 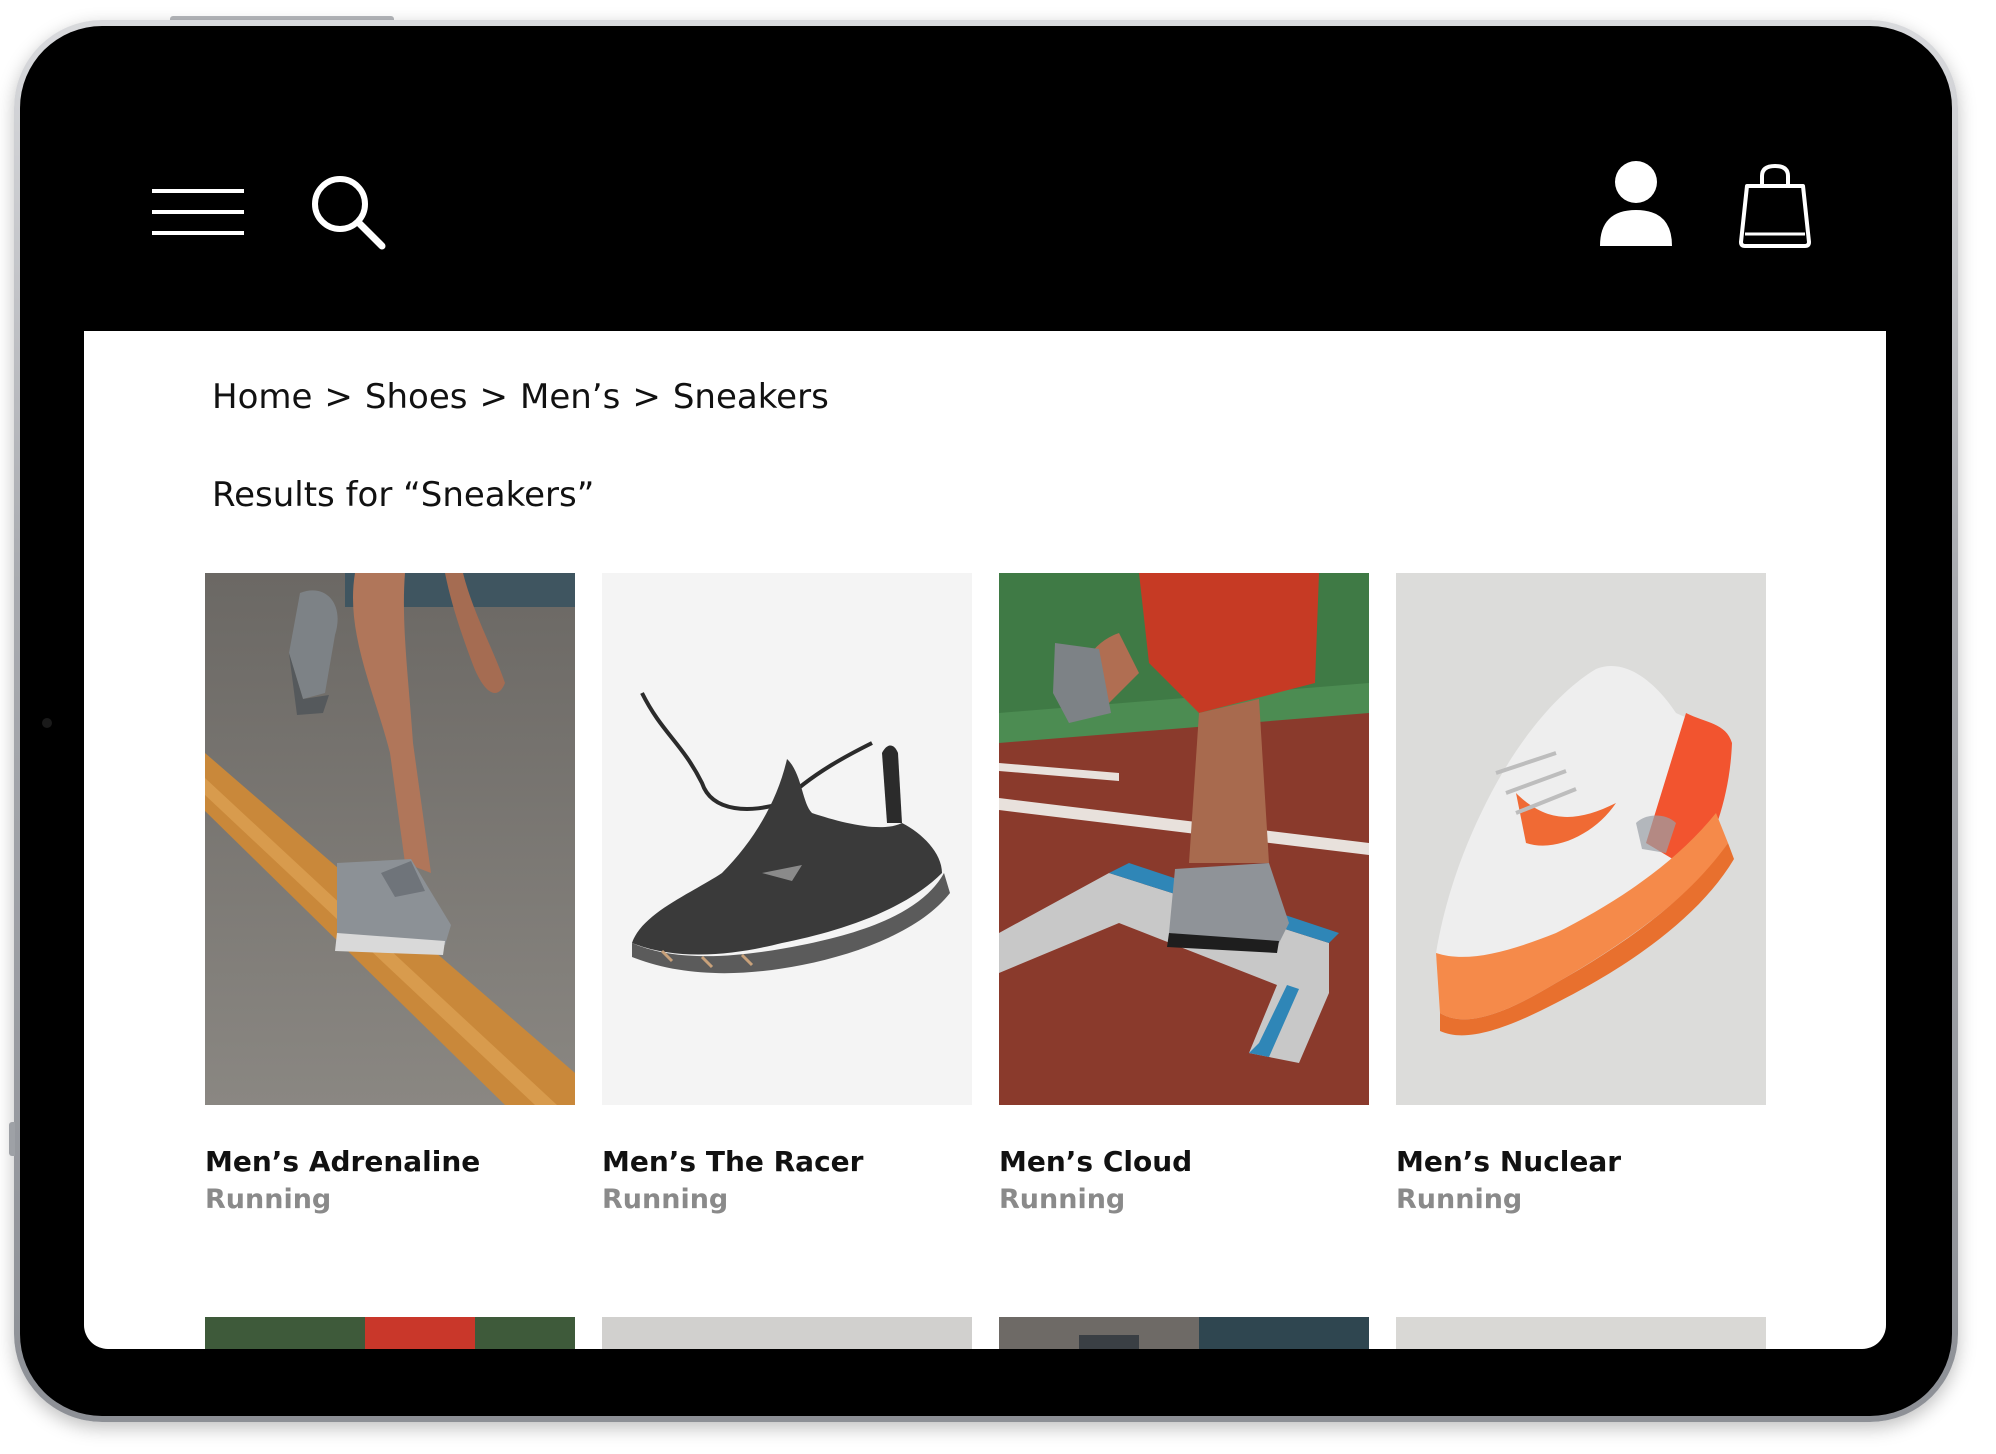 I want to click on breadcrumb: Home > Shoes > Men’s > Sneakers, so click(x=520, y=397).